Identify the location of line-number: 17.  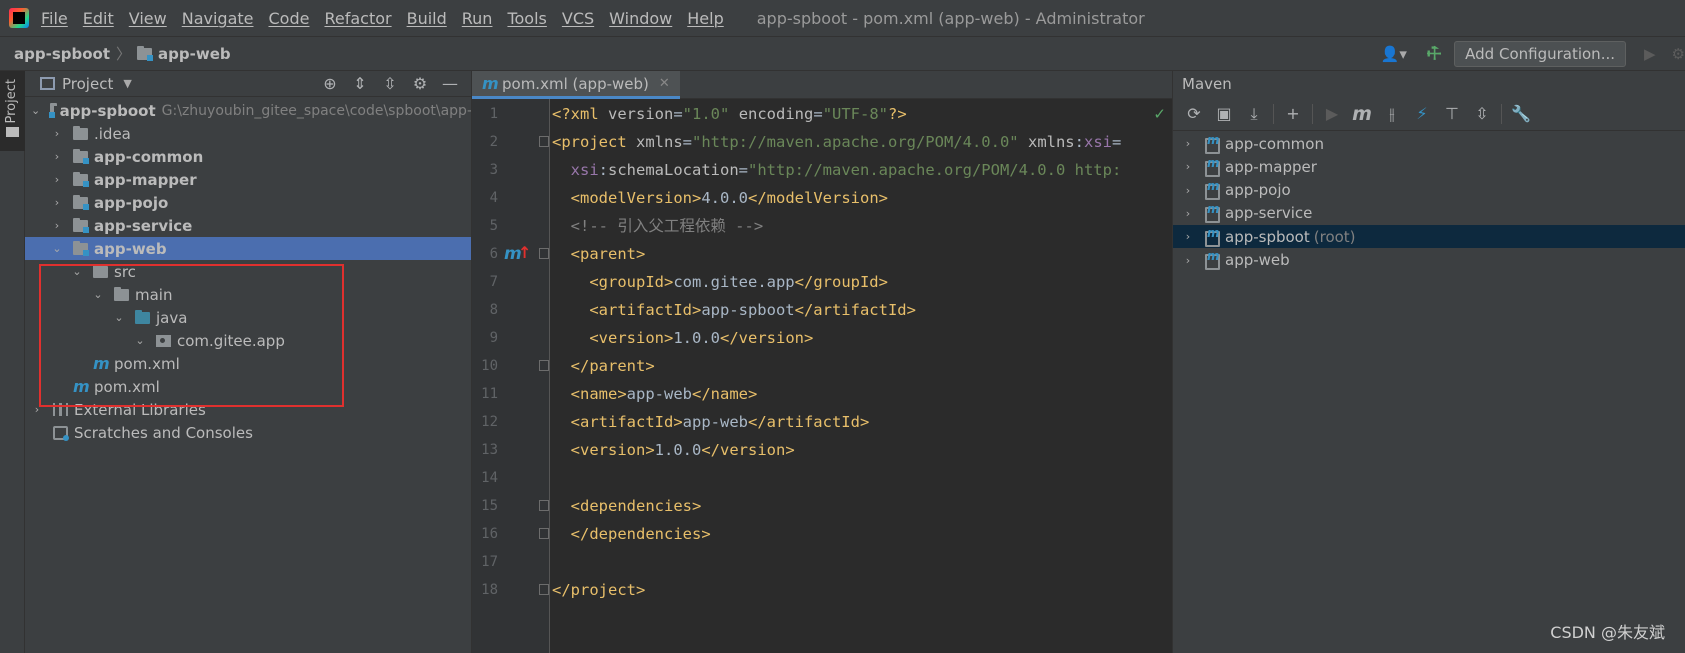
(485, 562).